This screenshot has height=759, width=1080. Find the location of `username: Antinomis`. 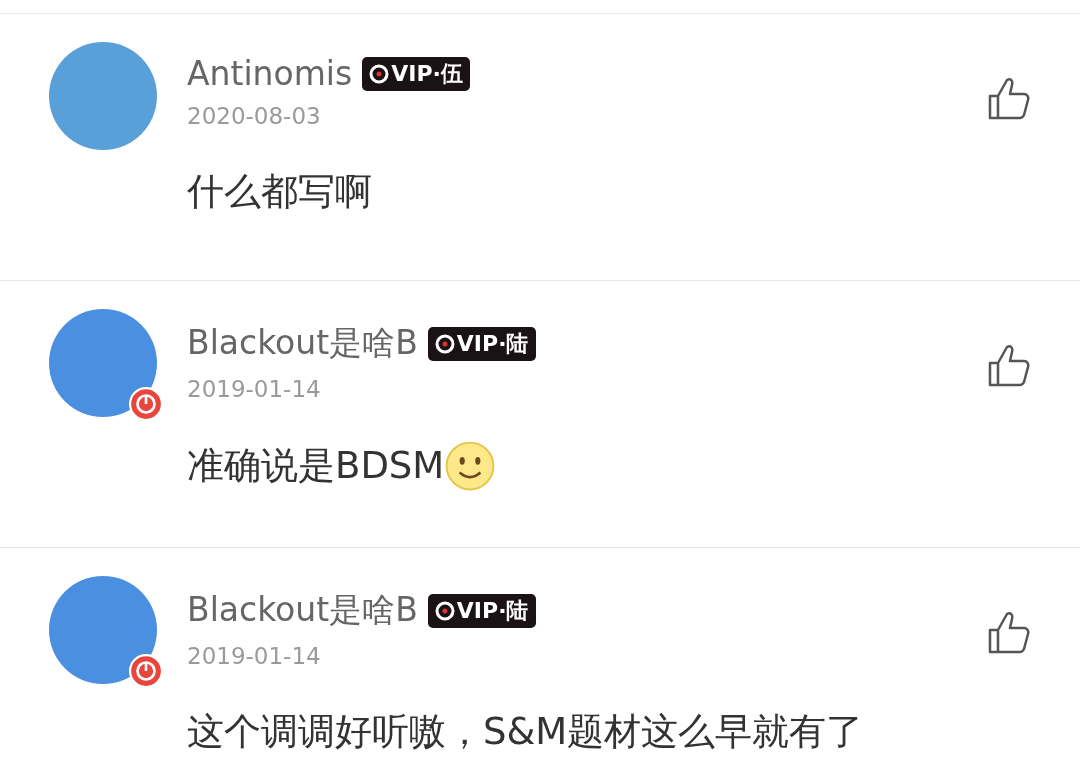

username: Antinomis is located at coordinates (270, 73).